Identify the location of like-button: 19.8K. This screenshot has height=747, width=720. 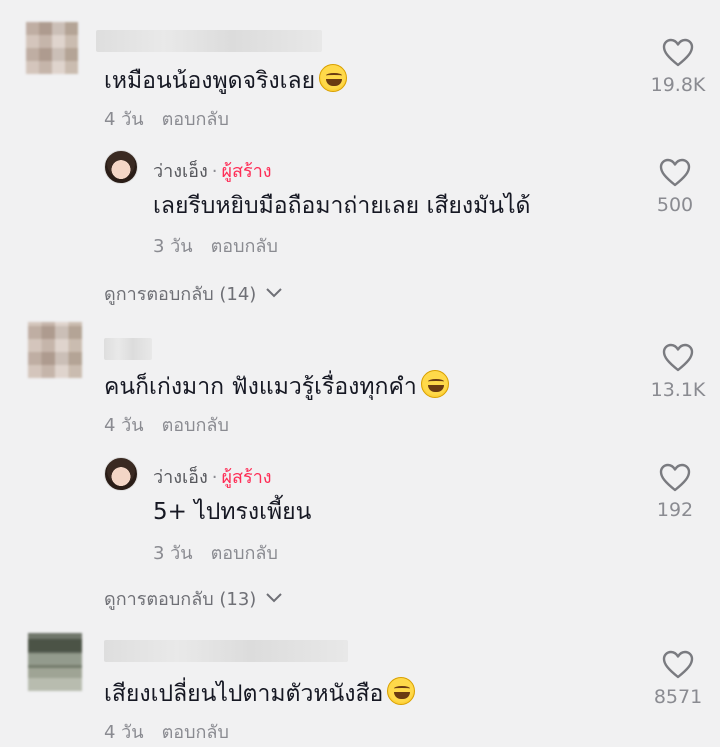
(676, 67).